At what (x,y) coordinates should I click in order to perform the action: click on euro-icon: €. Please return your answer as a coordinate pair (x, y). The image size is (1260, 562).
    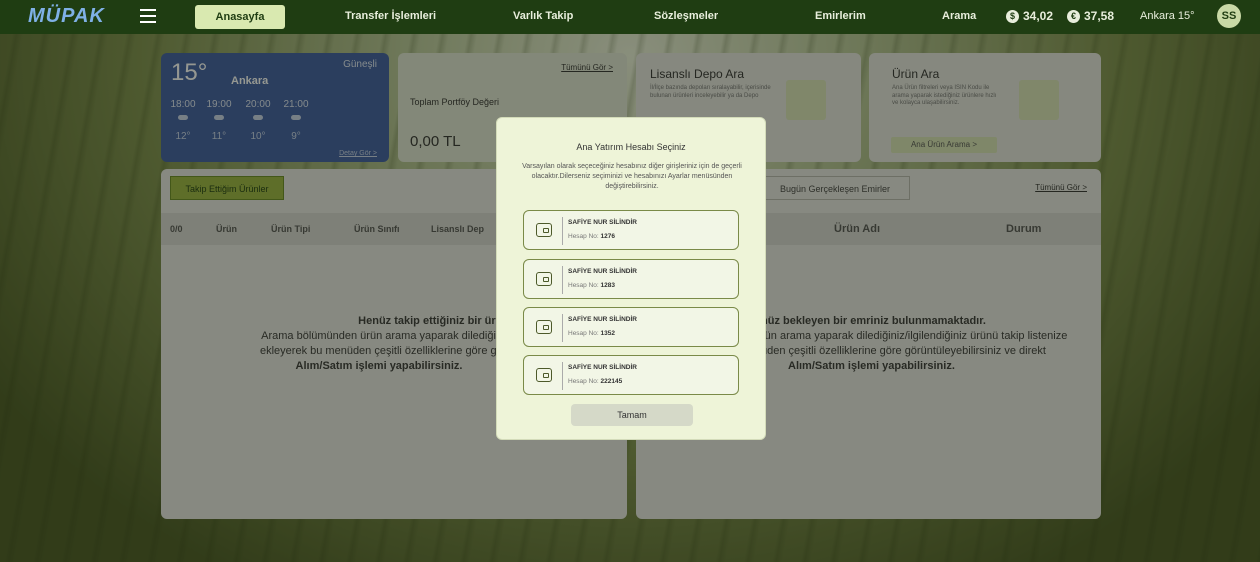
    Looking at the image, I should click on (1073, 16).